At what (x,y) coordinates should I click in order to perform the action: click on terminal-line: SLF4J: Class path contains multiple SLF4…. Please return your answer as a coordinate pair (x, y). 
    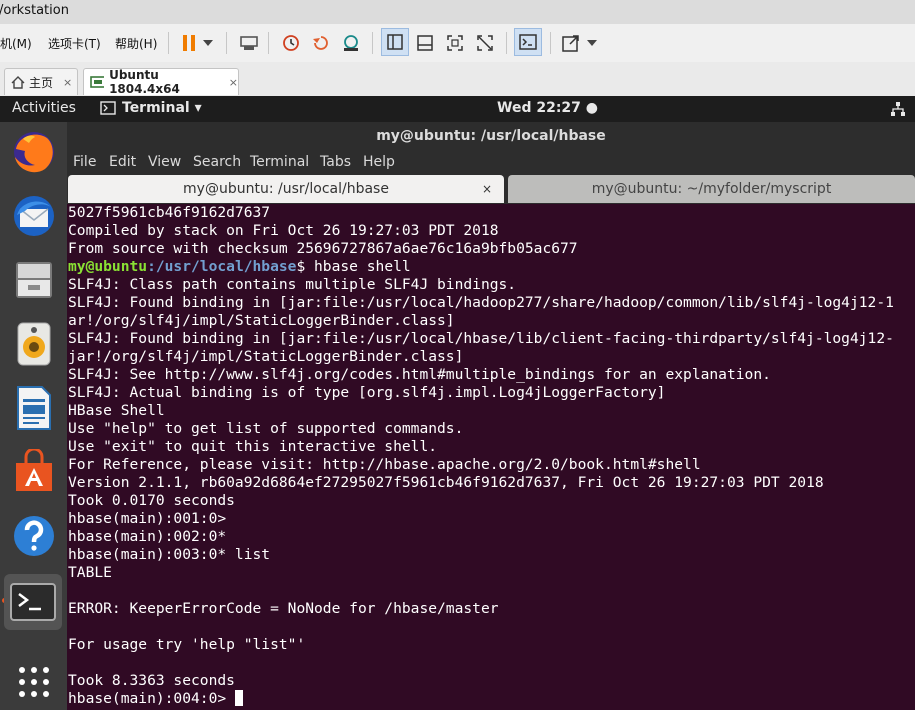
    Looking at the image, I should click on (292, 284).